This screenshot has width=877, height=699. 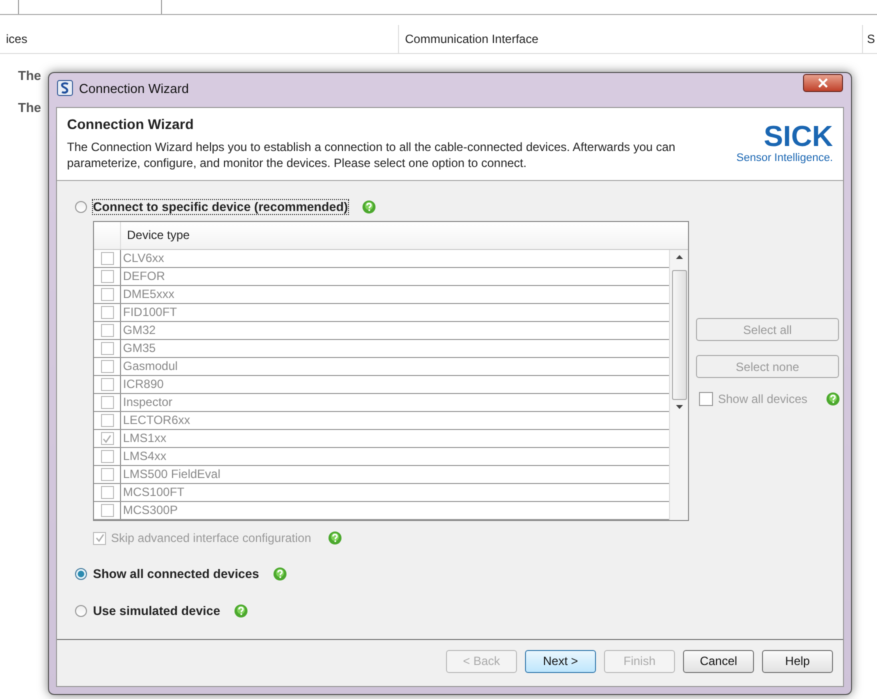 What do you see at coordinates (798, 137) in the screenshot?
I see `logo-text: SICK` at bounding box center [798, 137].